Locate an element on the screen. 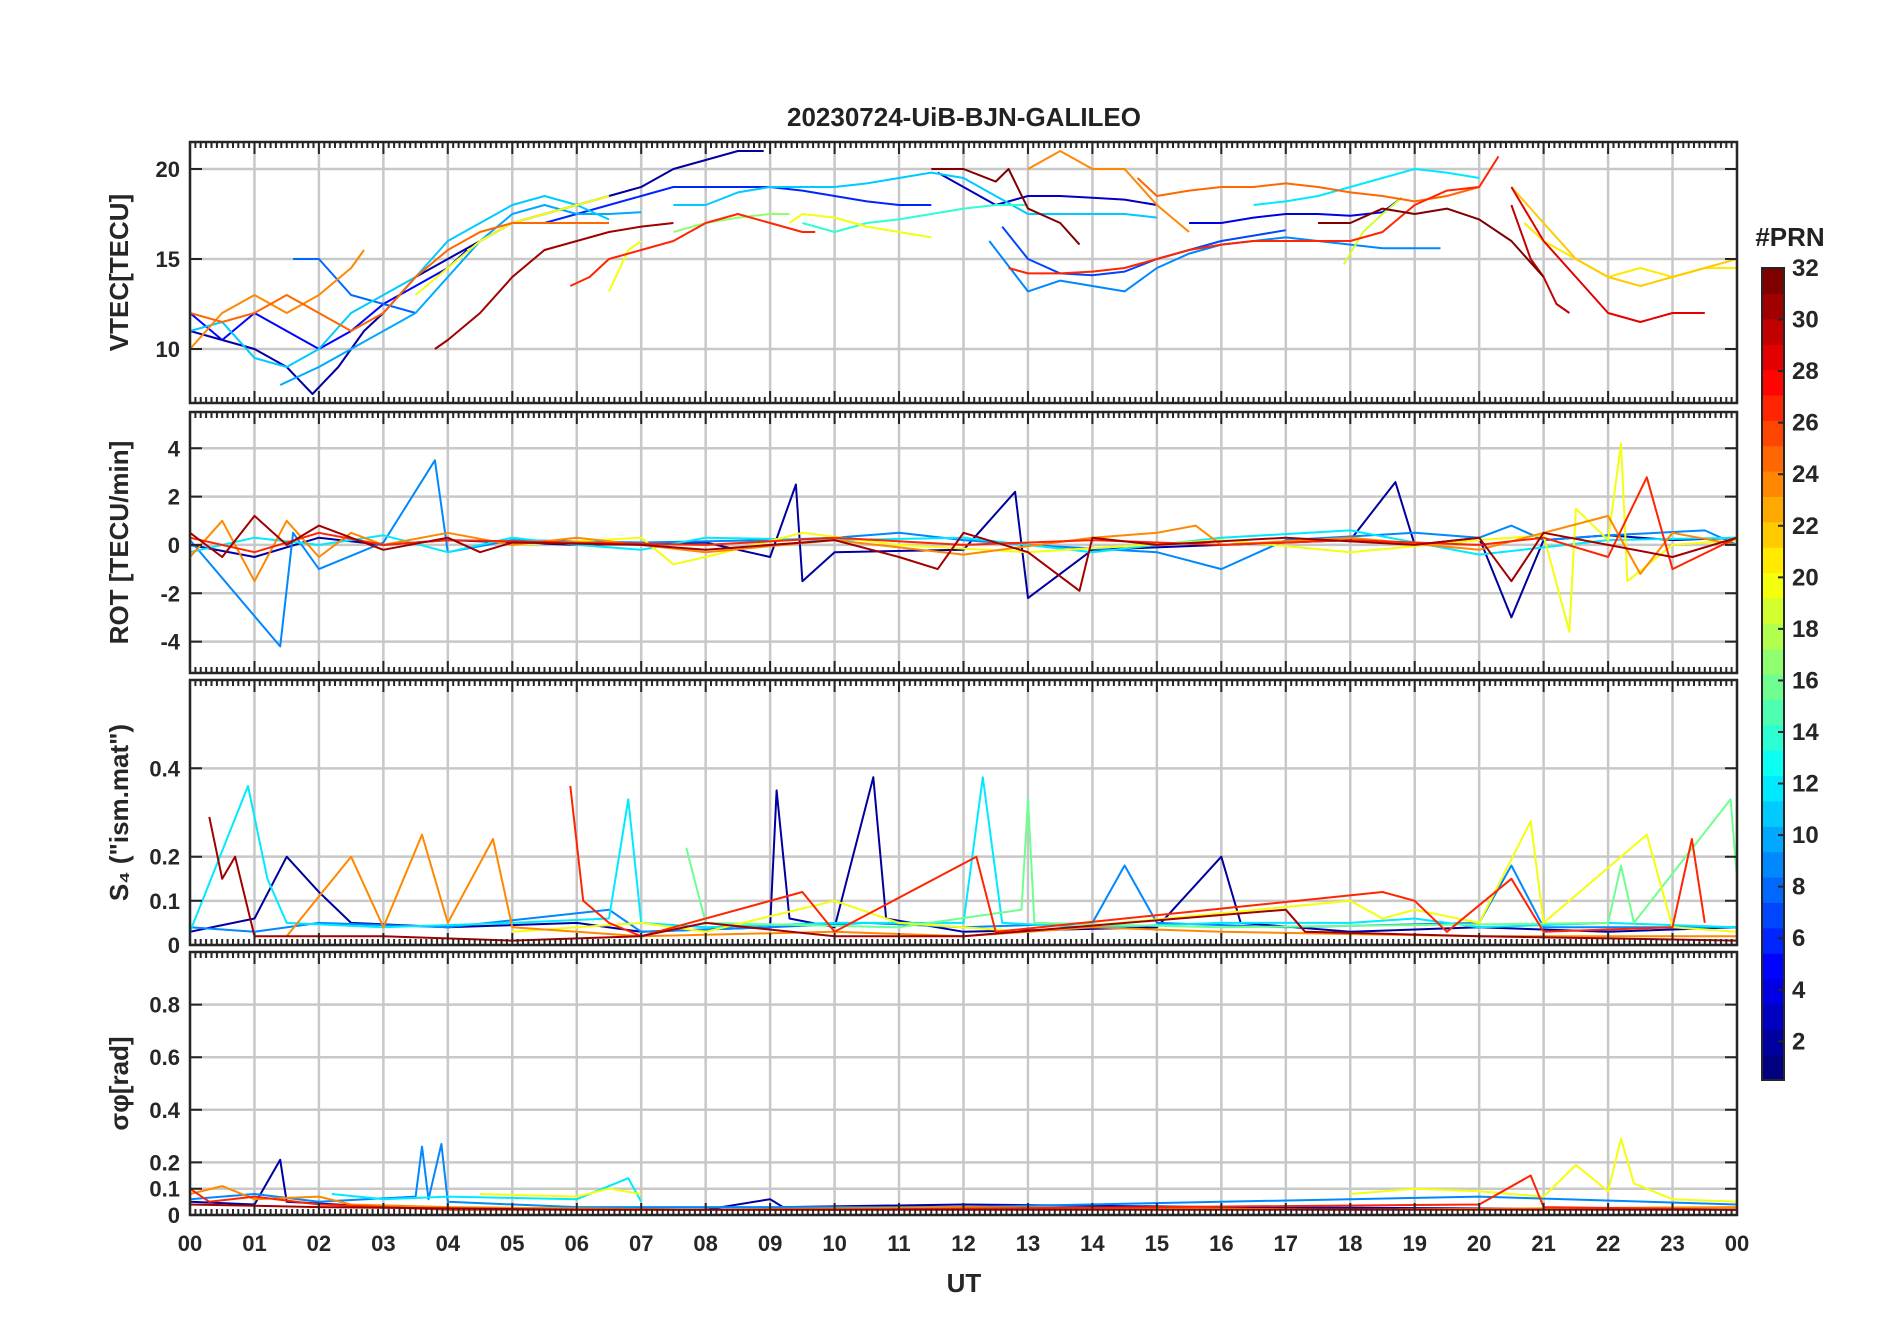  colorbar-tick-label: 6 is located at coordinates (1798, 938).